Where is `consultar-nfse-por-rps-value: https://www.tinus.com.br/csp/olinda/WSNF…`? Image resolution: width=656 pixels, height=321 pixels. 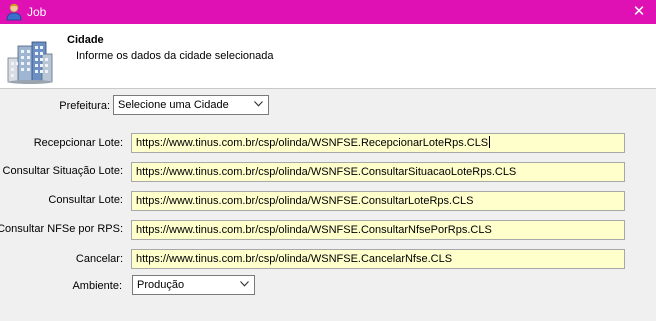 consultar-nfse-por-rps-value: https://www.tinus.com.br/csp/olinda/WSNF… is located at coordinates (314, 230).